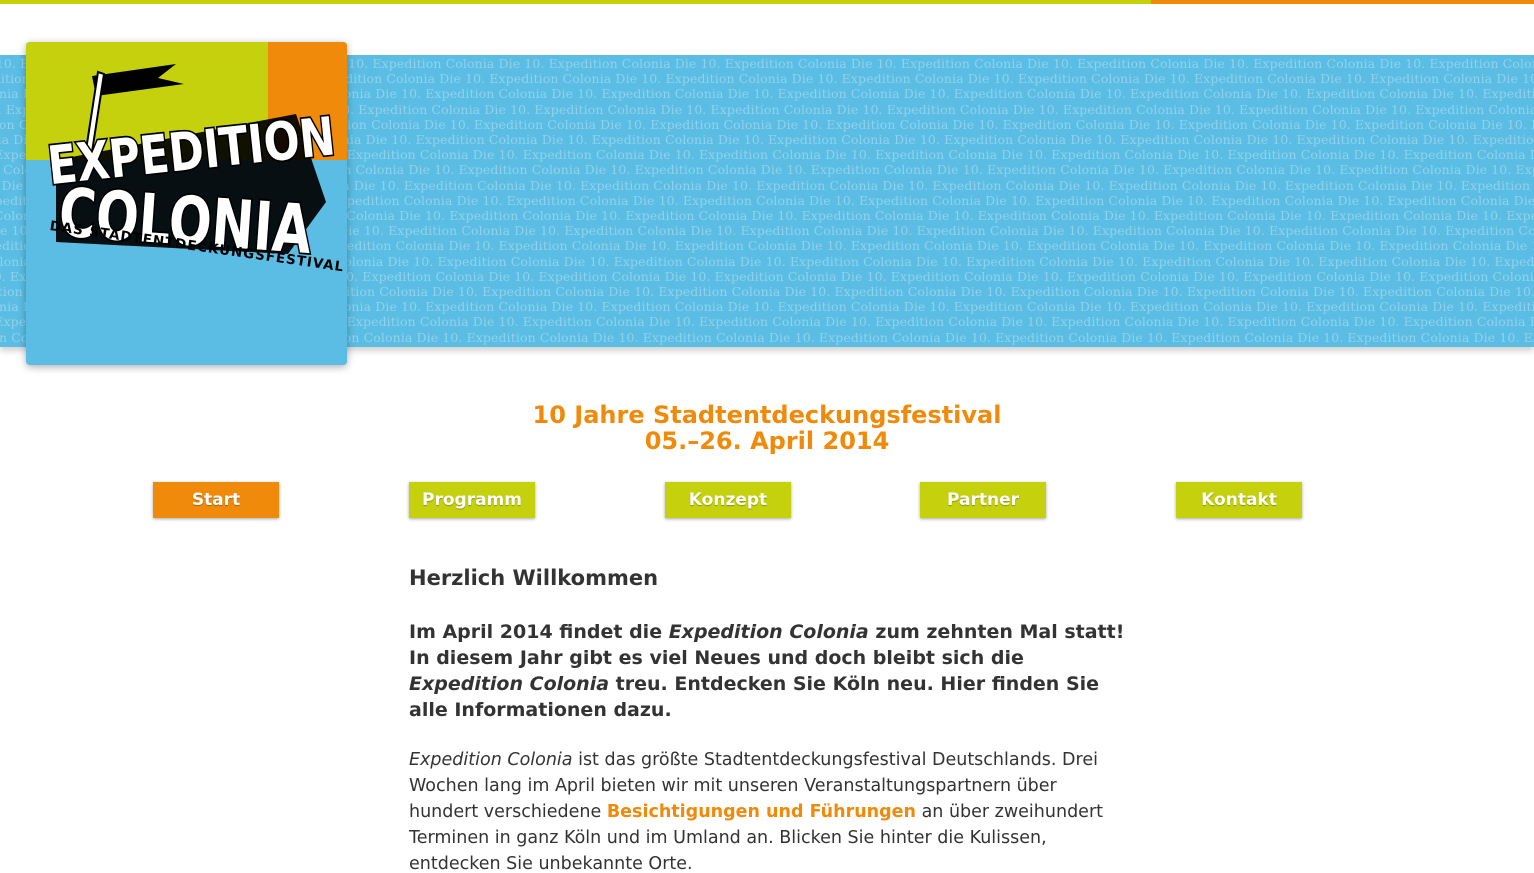 Image resolution: width=1534 pixels, height=873 pixels. Describe the element at coordinates (767, 415) in the screenshot. I see `headline-line1: 10 Jahre Stadtentdeckungsfestival` at that location.